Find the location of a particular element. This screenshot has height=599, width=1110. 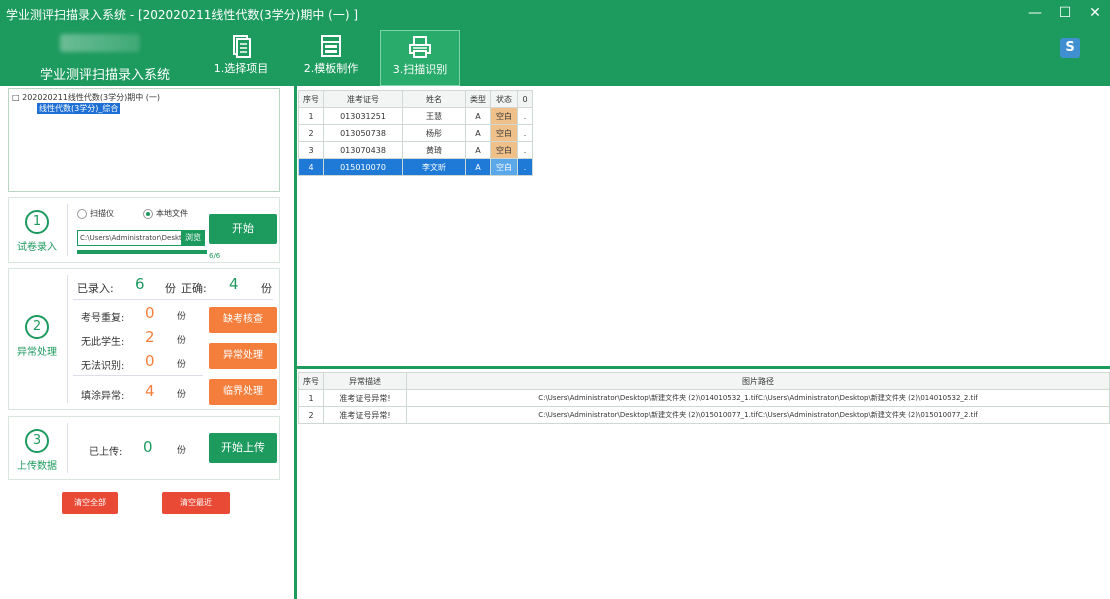

radio-local-label: 本地文件 is located at coordinates (172, 213).